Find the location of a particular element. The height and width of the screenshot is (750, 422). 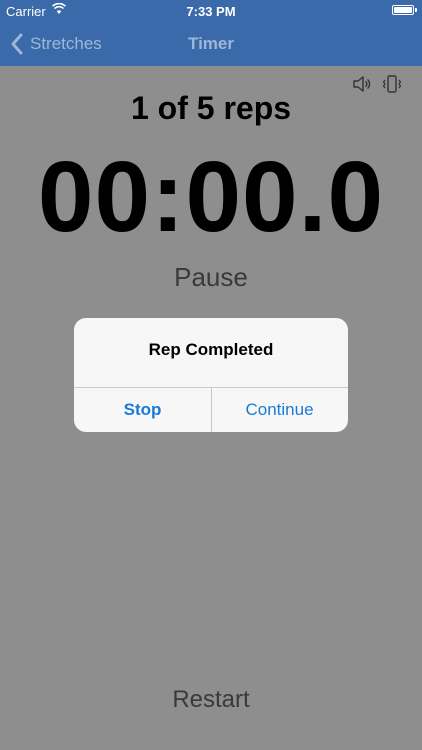

rep-counter: 1 of 5 reps is located at coordinates (211, 108).